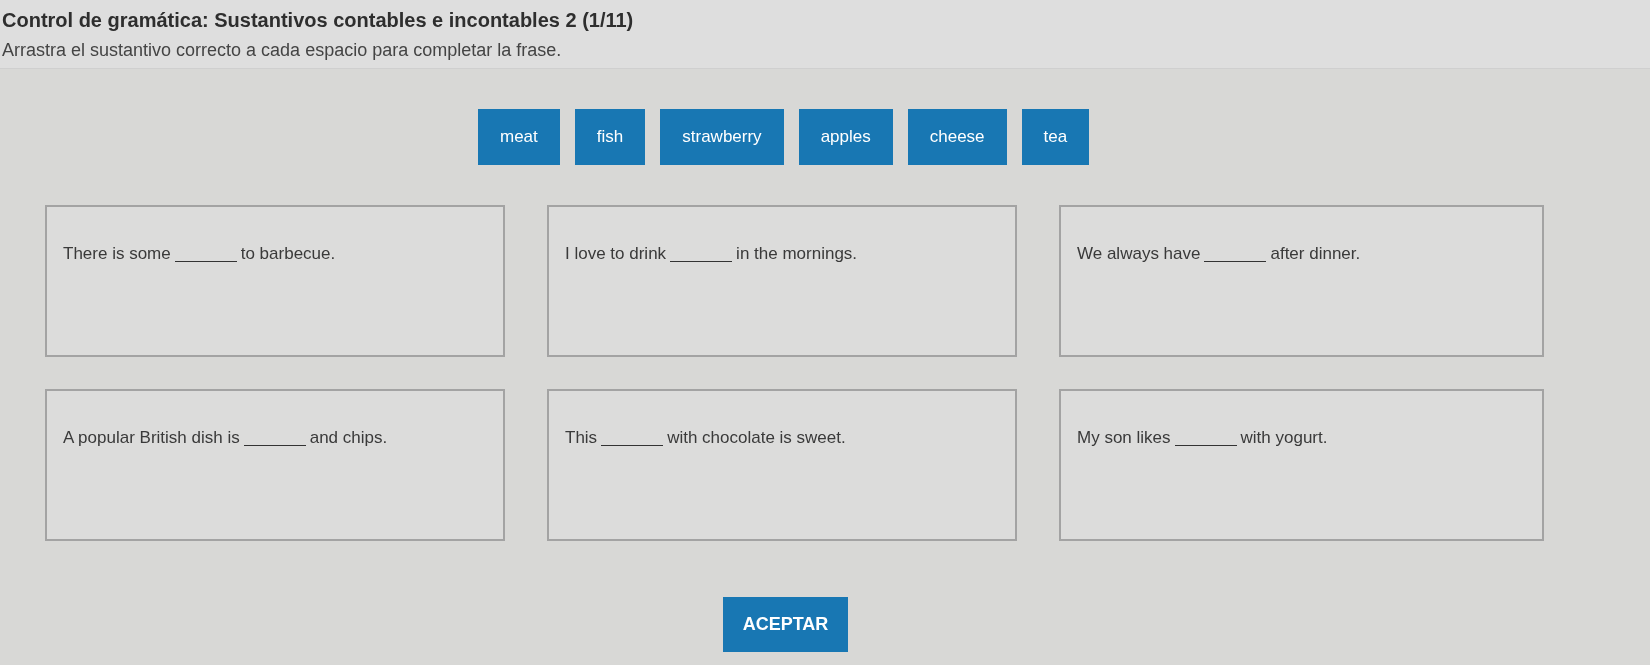 This screenshot has width=1650, height=665. Describe the element at coordinates (348, 438) in the screenshot. I see `sentence-text: and chips.` at that location.